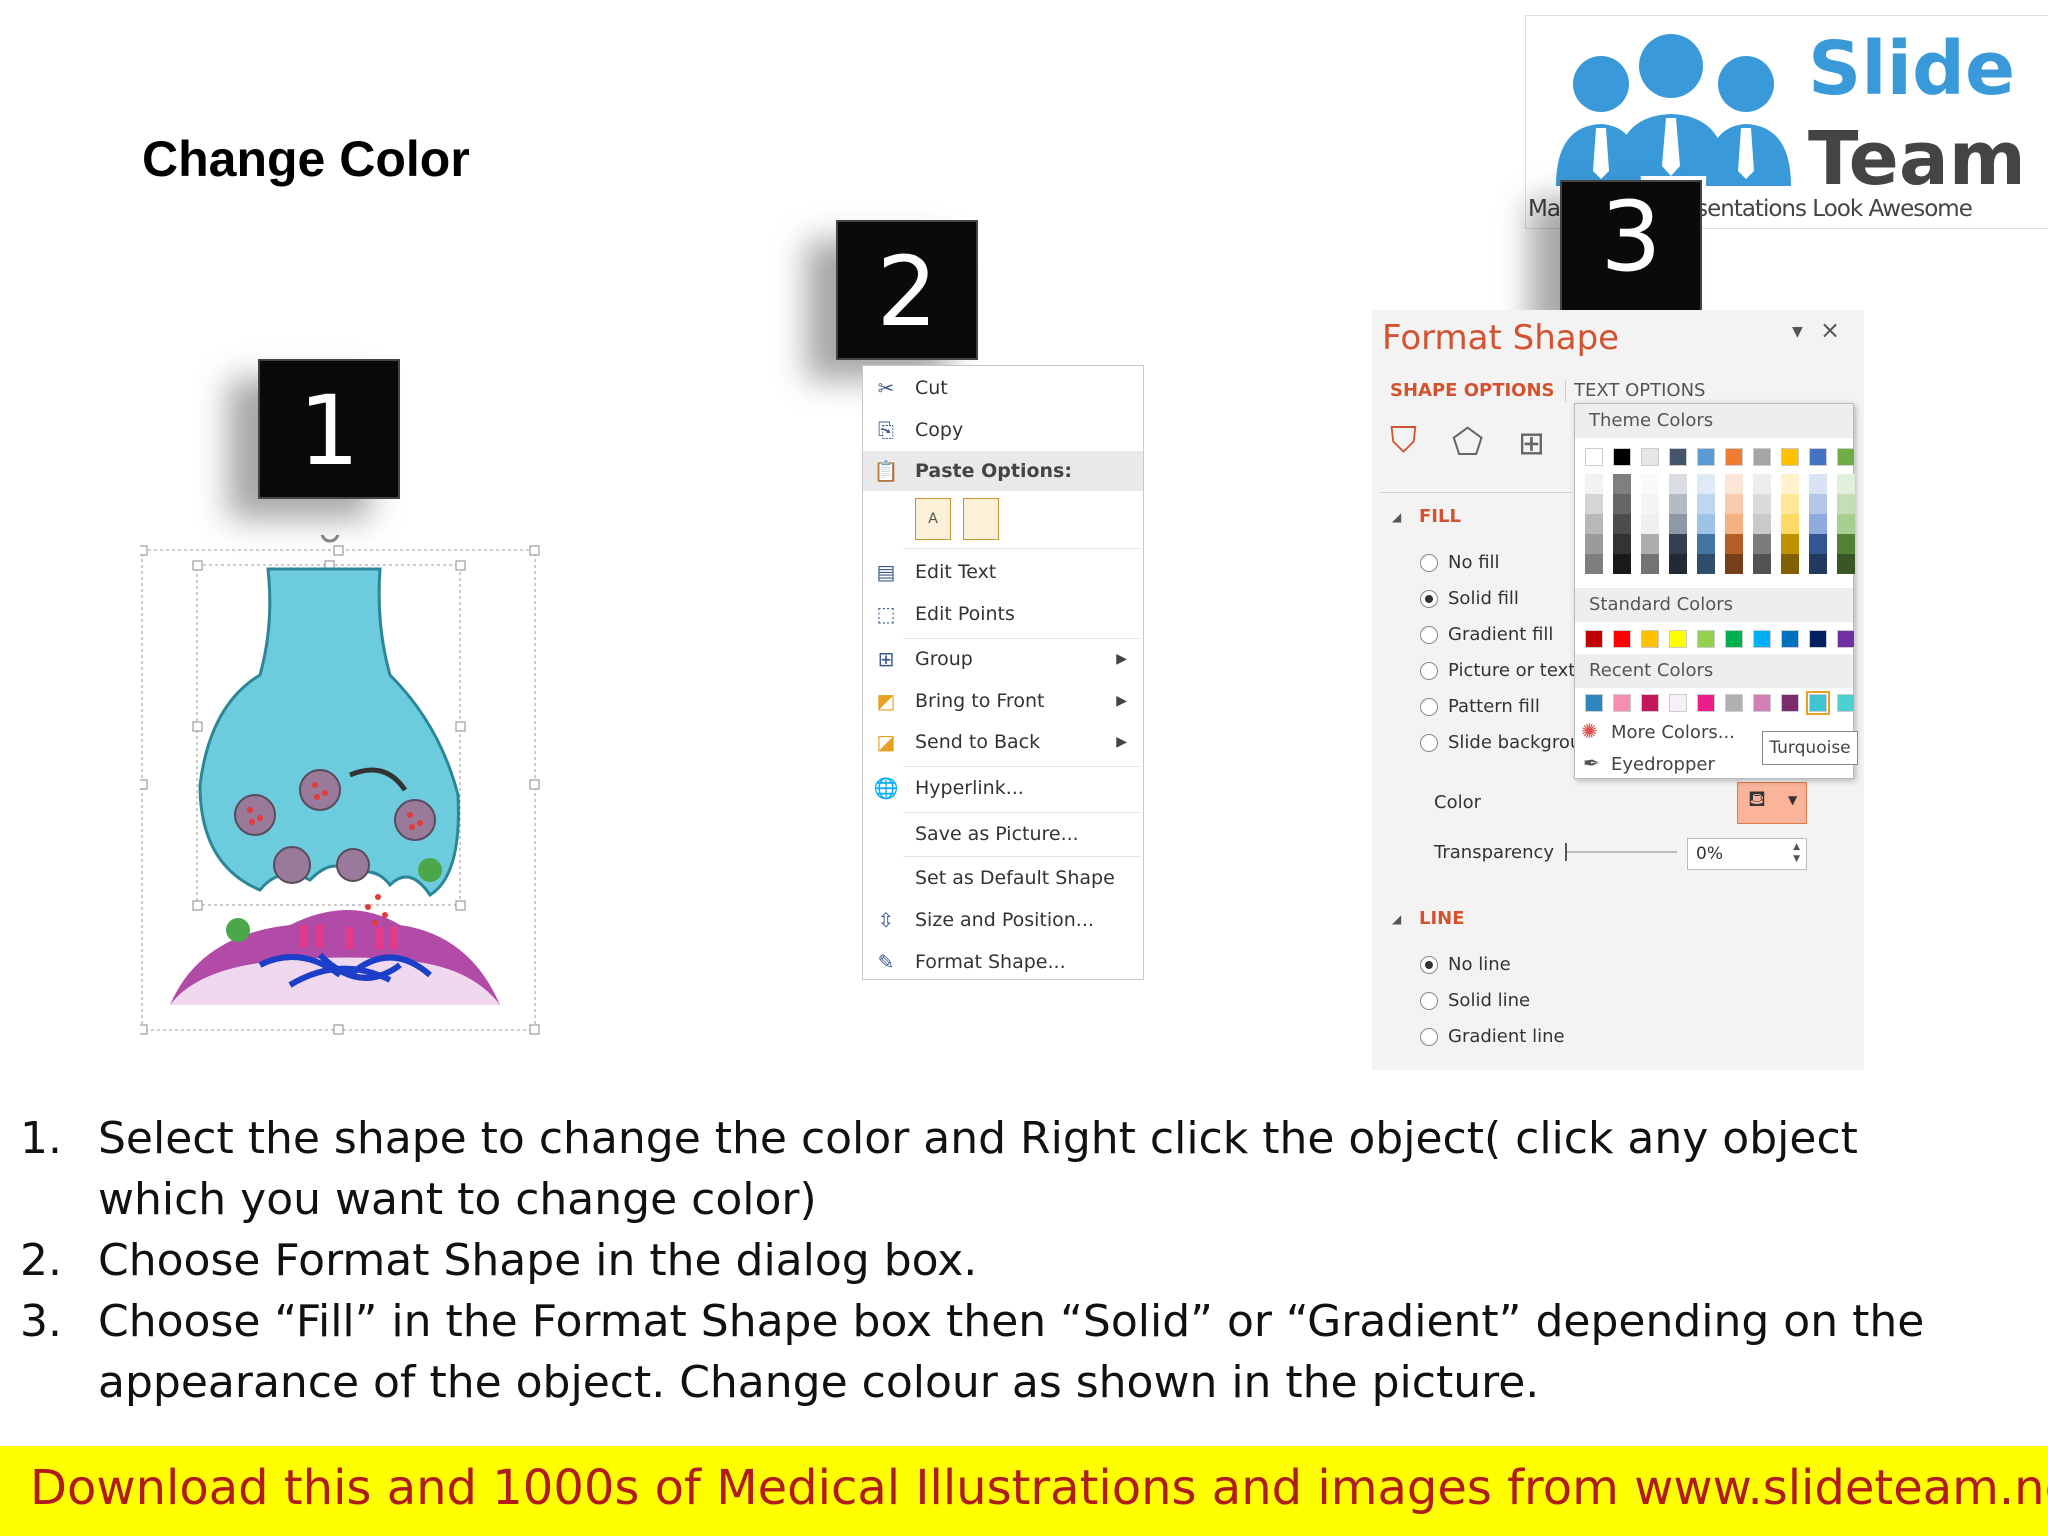 This screenshot has height=1536, width=2048. I want to click on effects-icon: ⬠, so click(1467, 442).